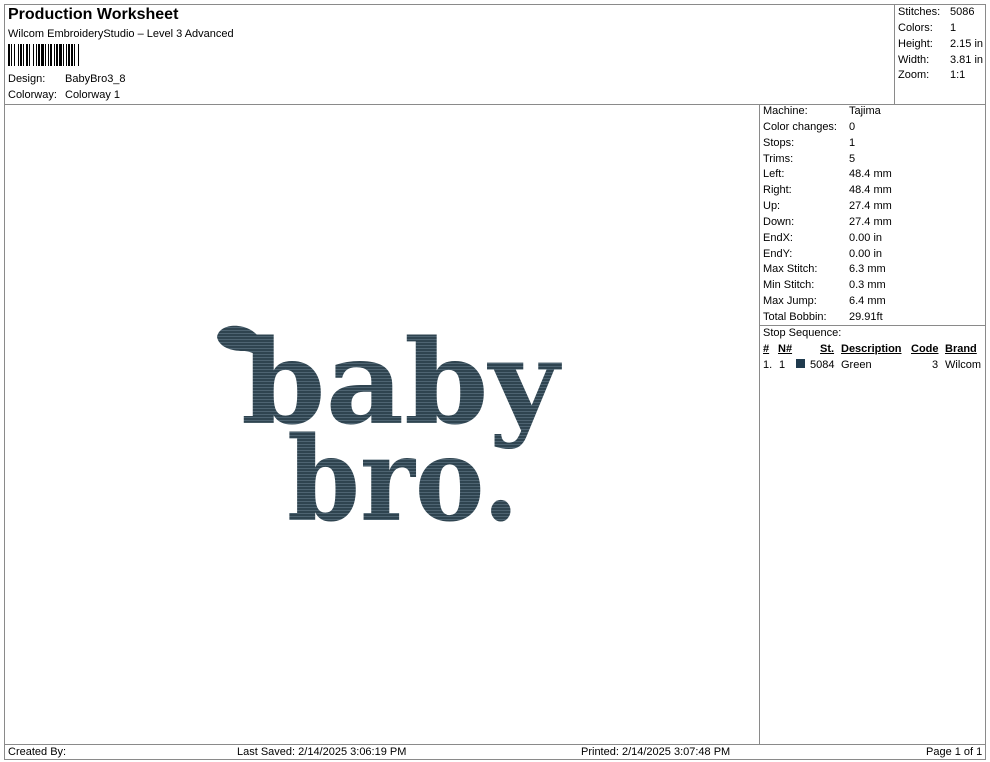 This screenshot has height=762, width=990. I want to click on summary-divider, so click(894, 54).